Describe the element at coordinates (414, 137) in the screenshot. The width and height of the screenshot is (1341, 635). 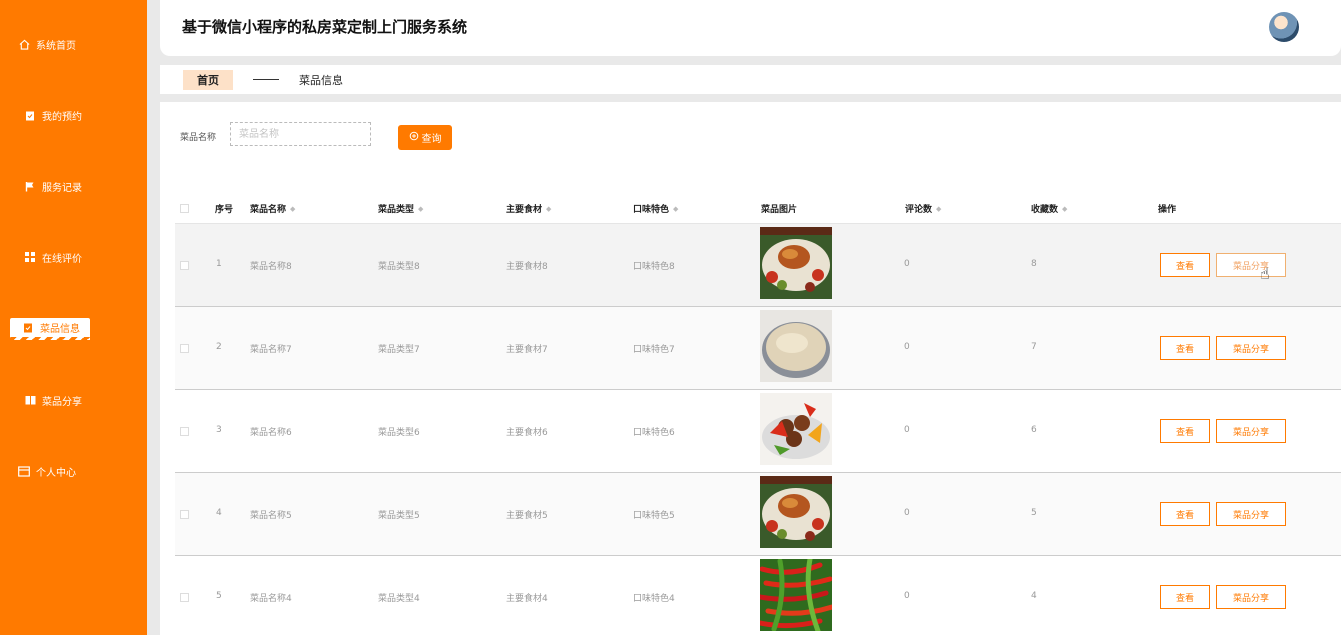
I see `search-icon` at that location.